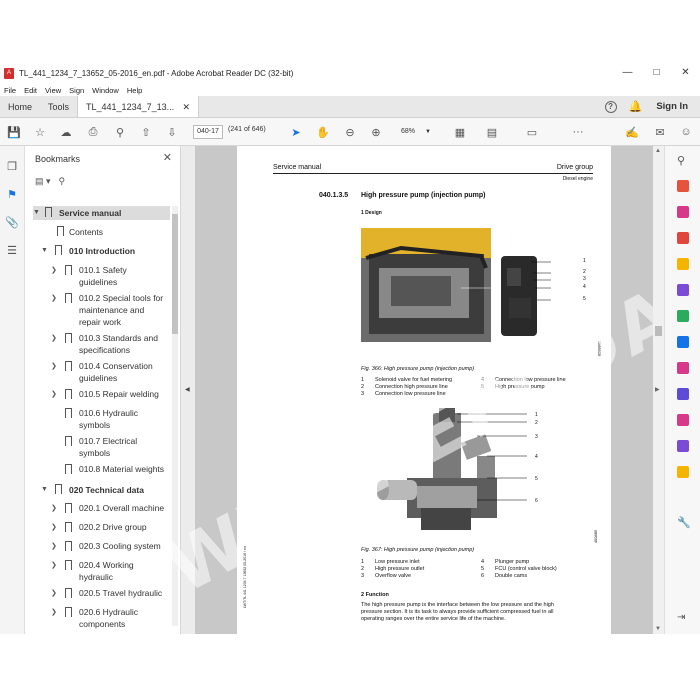 The height and width of the screenshot is (700, 700). I want to click on bookmark-020-2: ❯ 020.2 Drive group, so click(110, 528).